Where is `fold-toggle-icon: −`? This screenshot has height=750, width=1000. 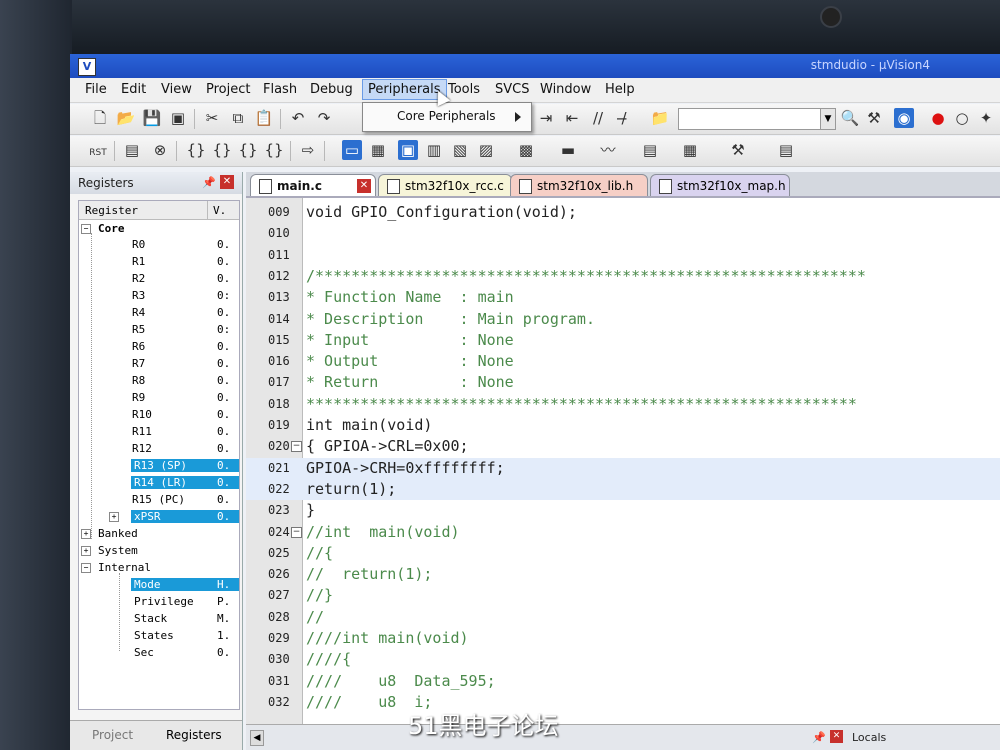 fold-toggle-icon: − is located at coordinates (296, 532).